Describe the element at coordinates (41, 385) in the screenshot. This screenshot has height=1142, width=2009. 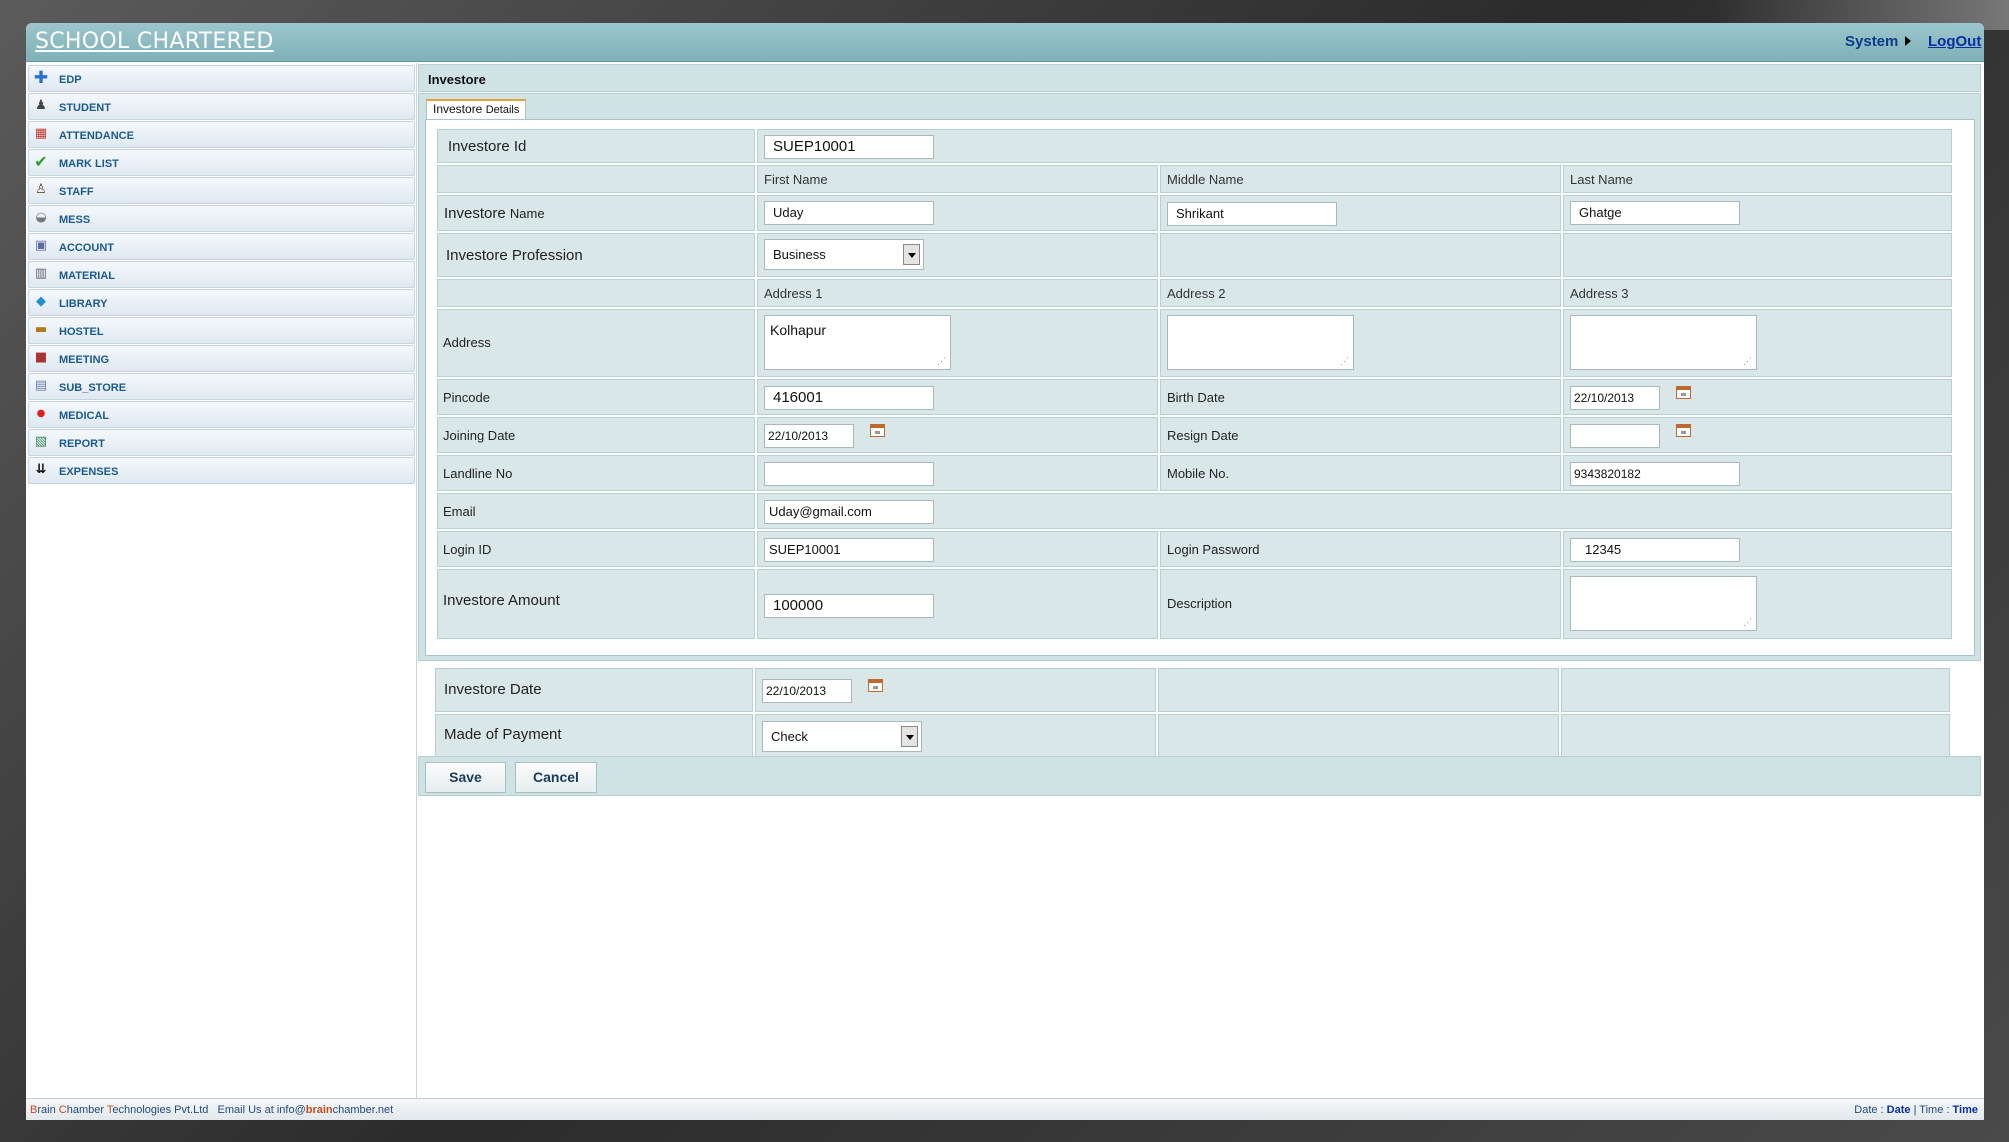
I see `store-icon: ▤` at that location.